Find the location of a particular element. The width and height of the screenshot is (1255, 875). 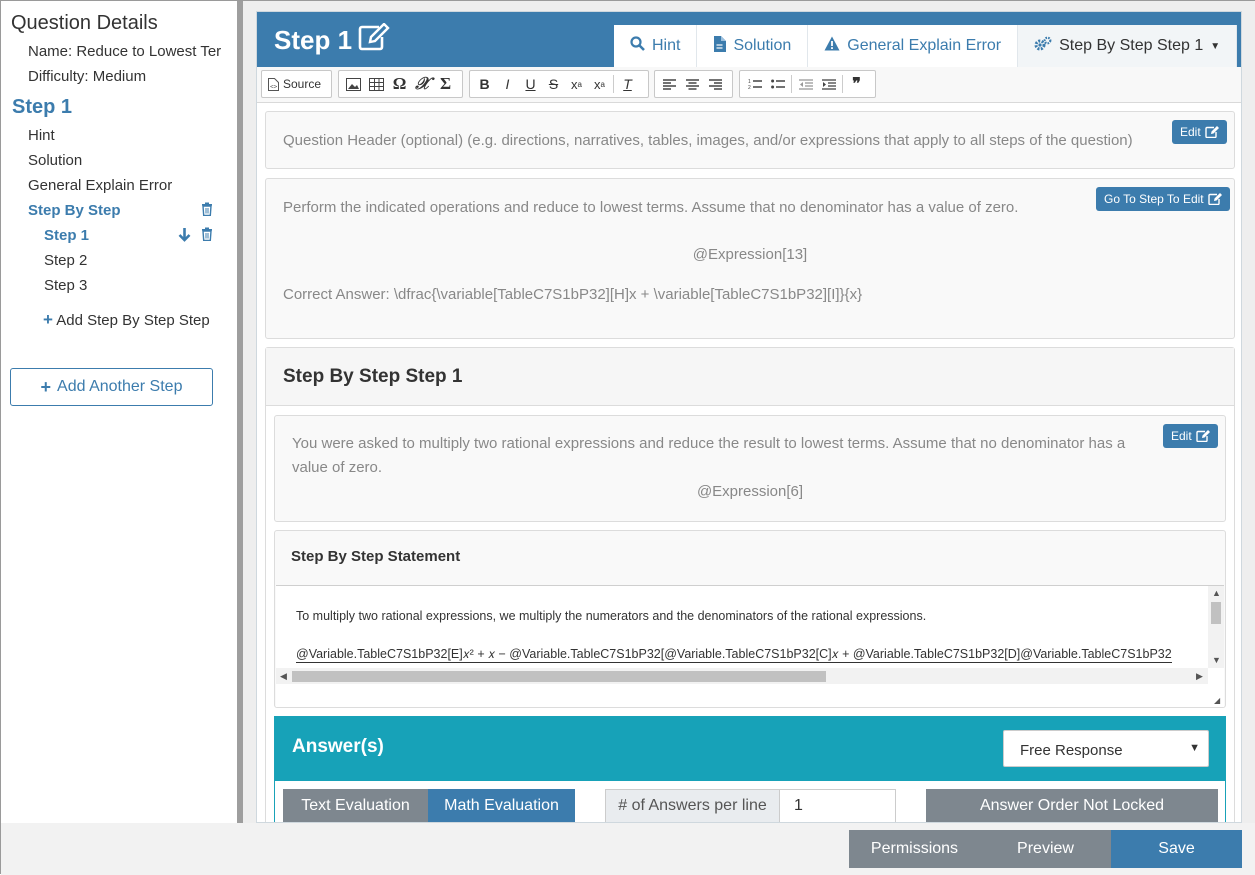

format-toolbar-group: B I U S xa xa T is located at coordinates (559, 84).